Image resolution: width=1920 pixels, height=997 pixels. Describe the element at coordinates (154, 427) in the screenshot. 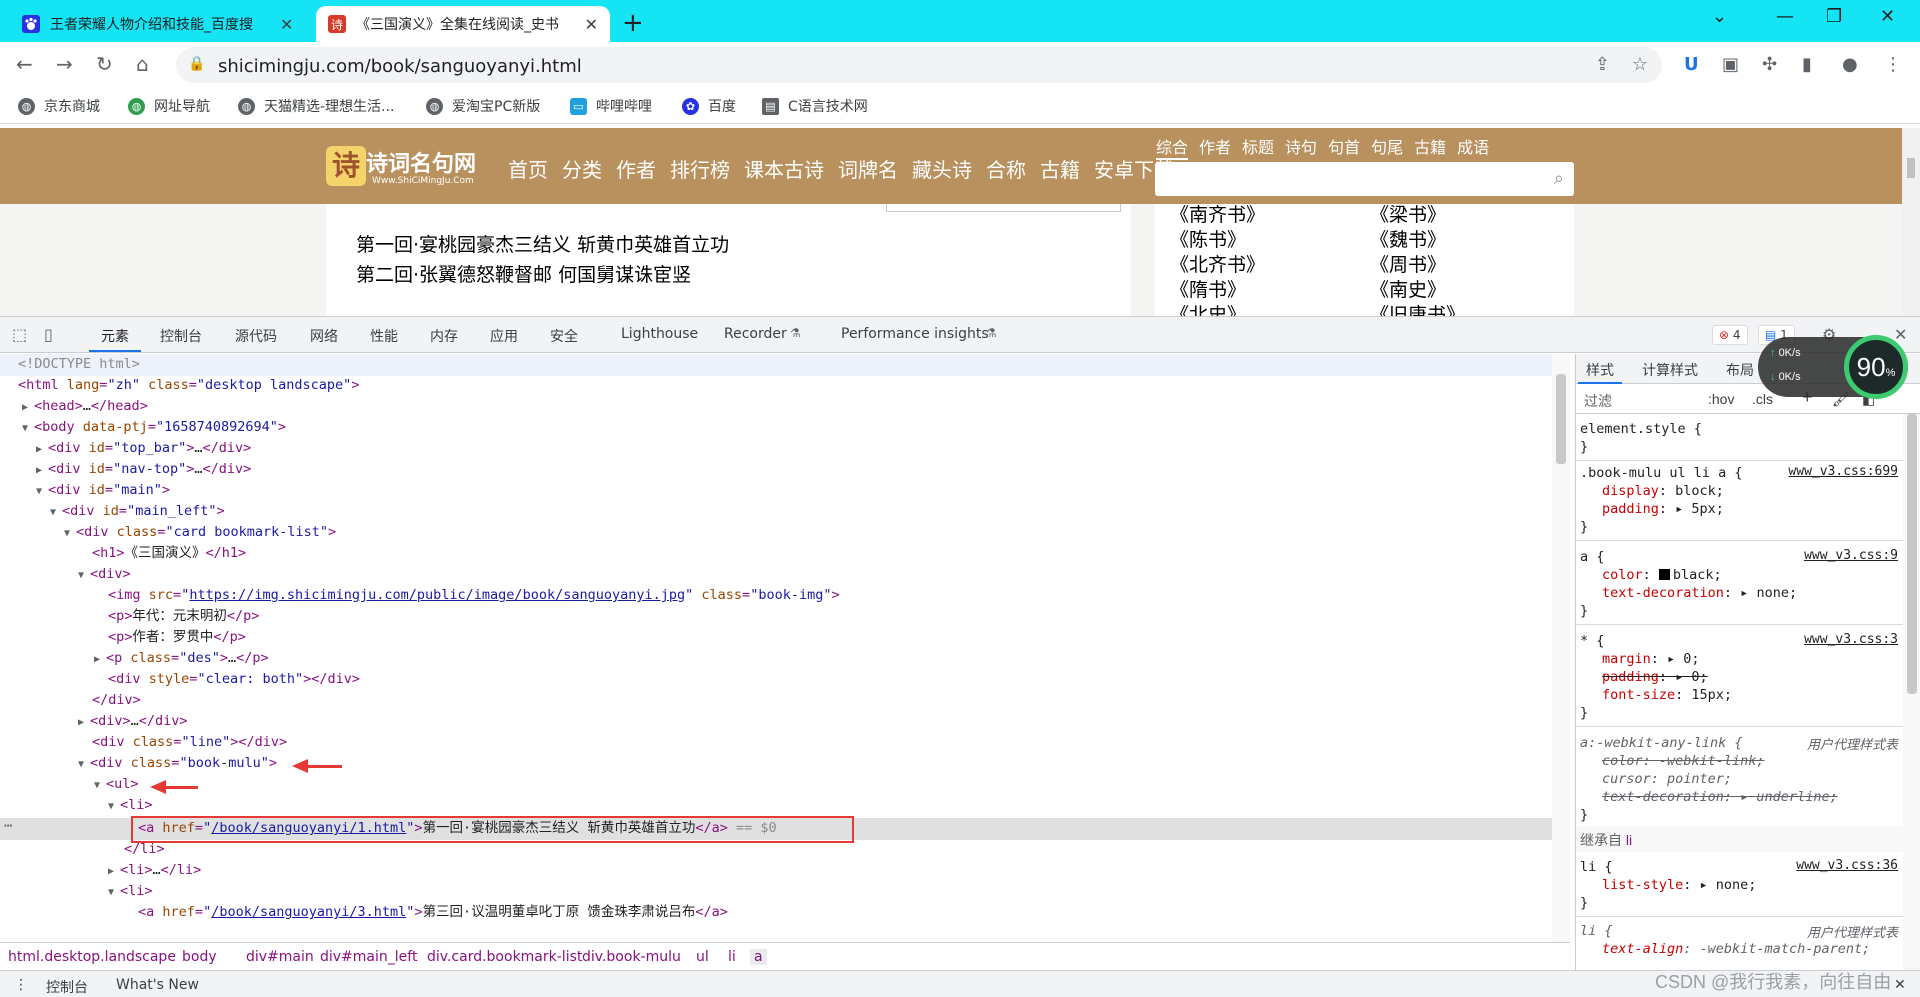

I see `dom-node-body: ▼ <body data-ptj="1658740892694">` at that location.